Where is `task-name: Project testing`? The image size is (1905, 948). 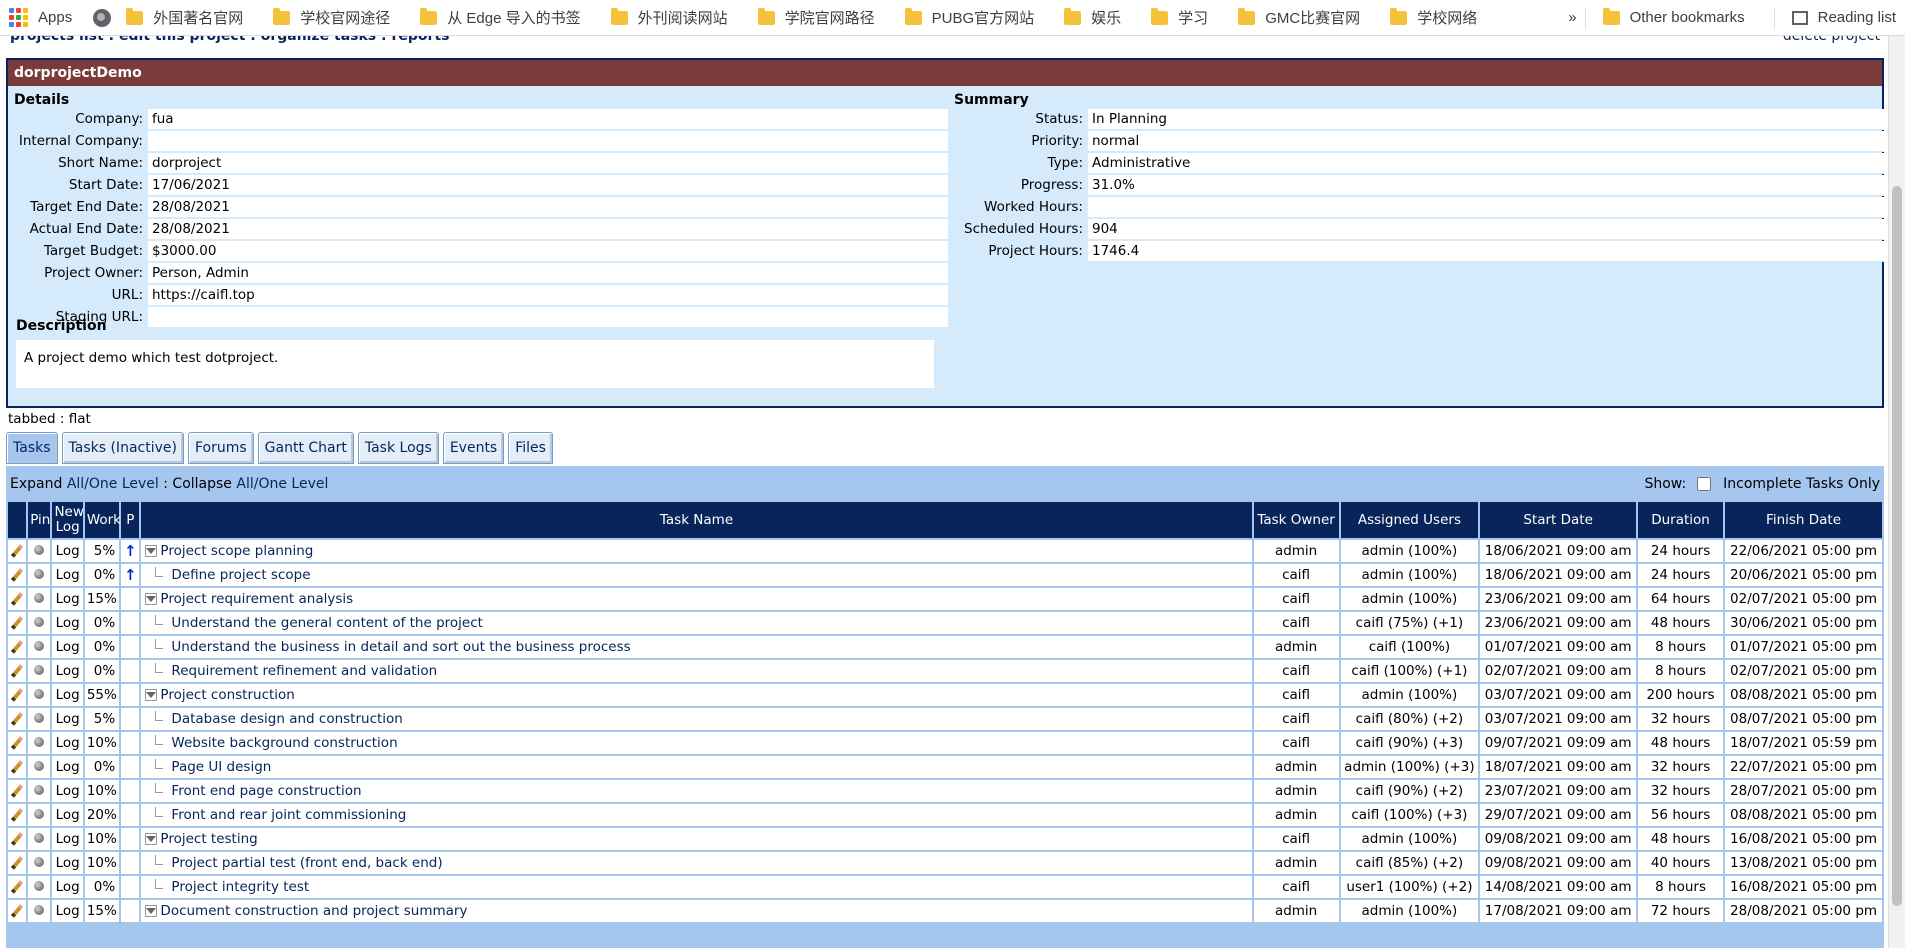 task-name: Project testing is located at coordinates (208, 839).